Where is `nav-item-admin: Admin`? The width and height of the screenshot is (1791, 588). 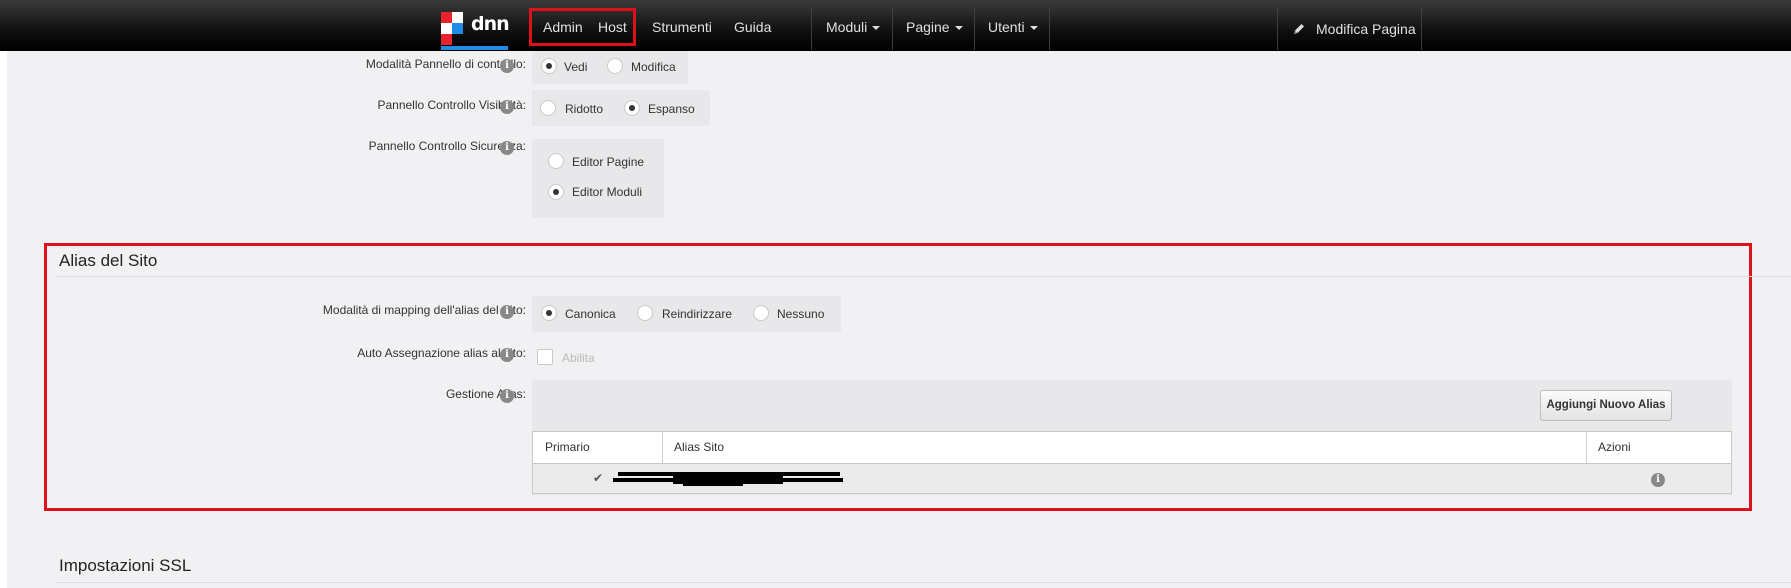
nav-item-admin: Admin is located at coordinates (563, 25).